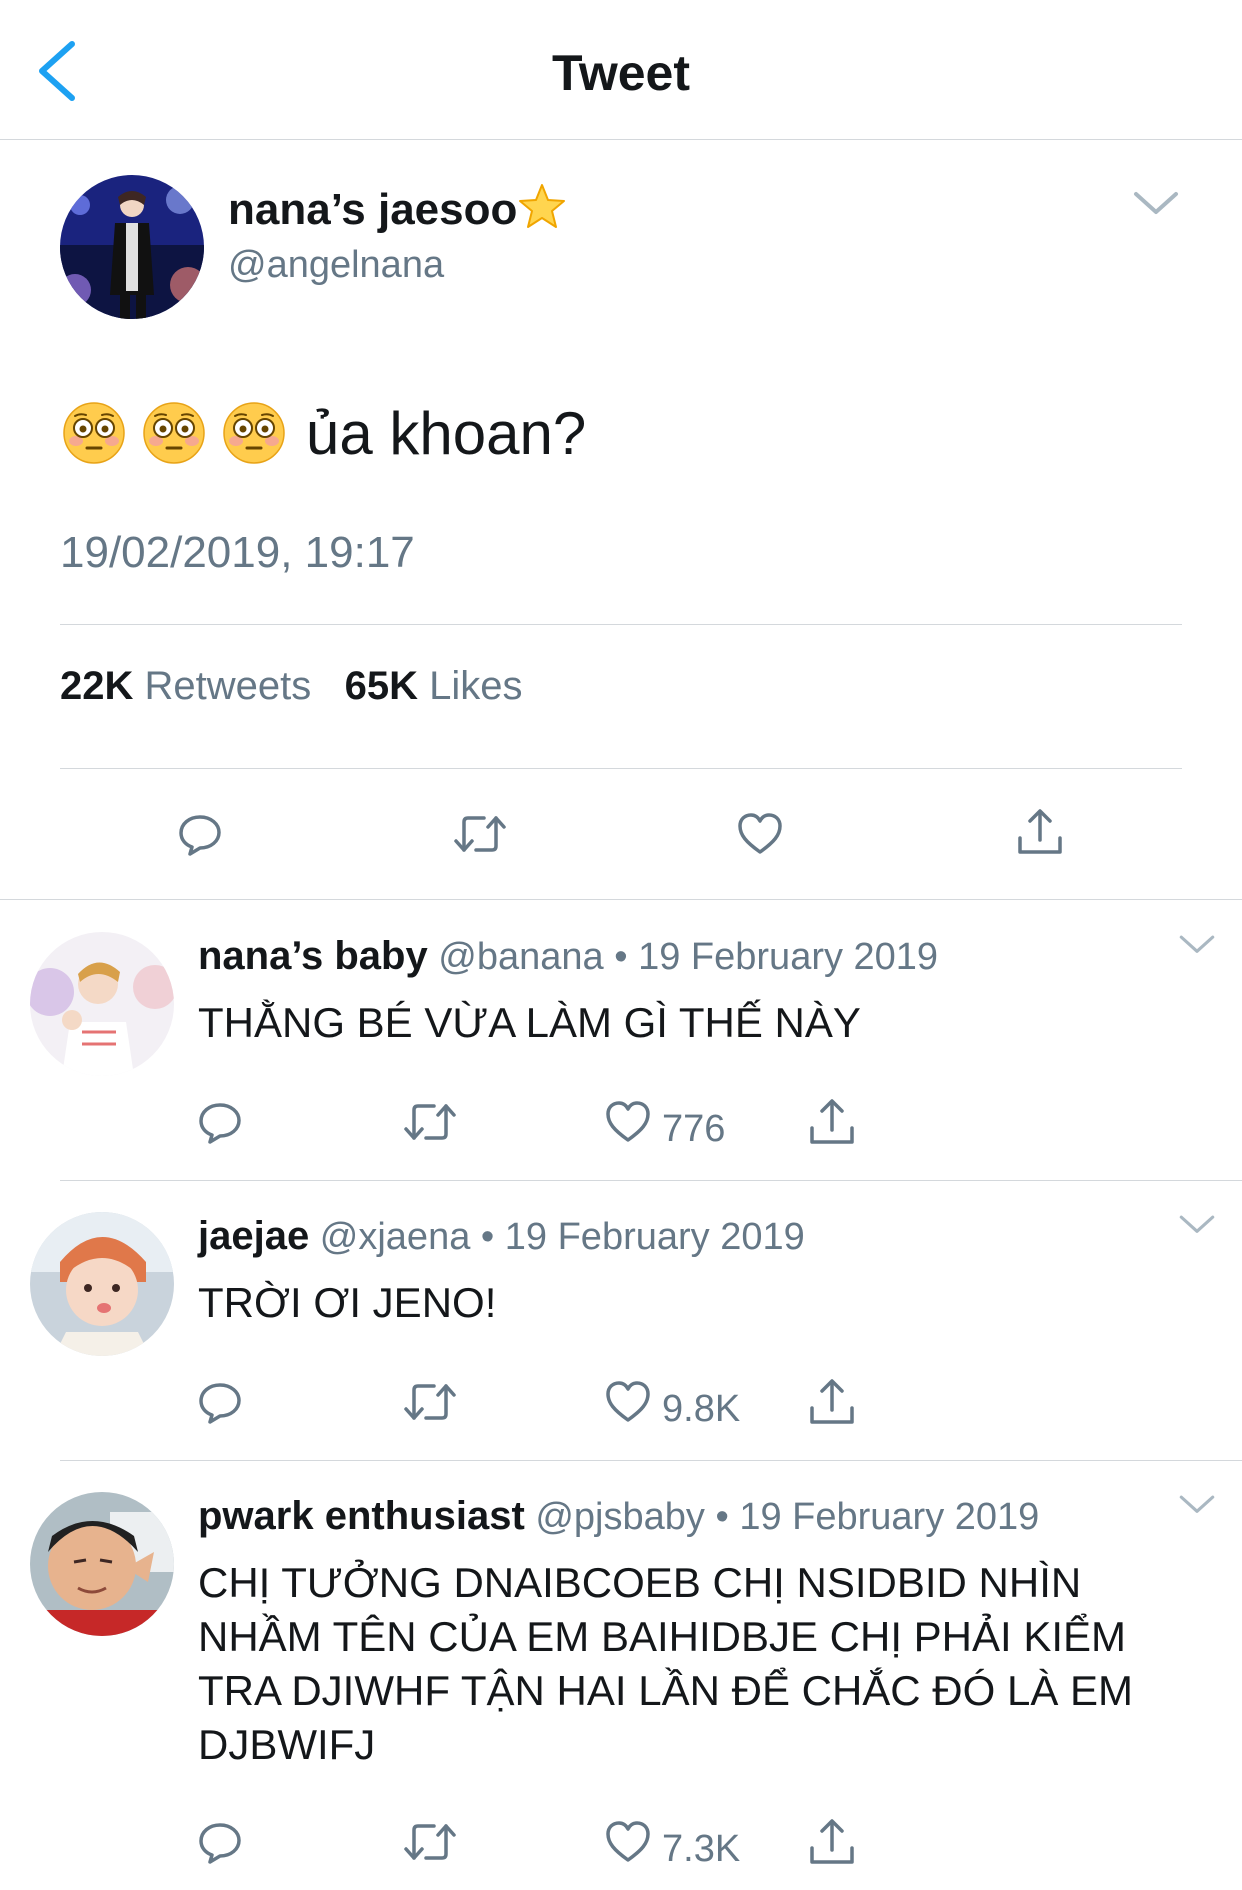 This screenshot has height=1890, width=1242. I want to click on reply-author-name: jaejae, so click(253, 1236).